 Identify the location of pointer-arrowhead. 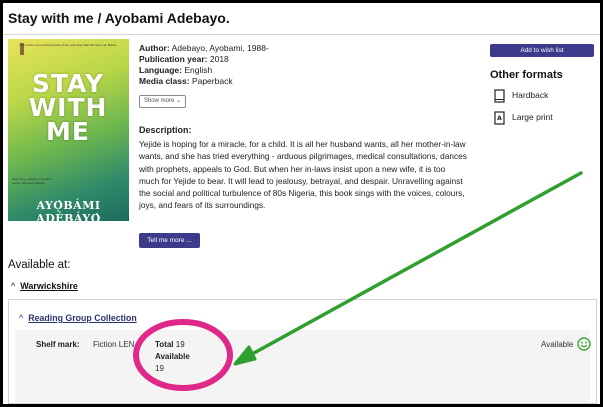
(245, 355).